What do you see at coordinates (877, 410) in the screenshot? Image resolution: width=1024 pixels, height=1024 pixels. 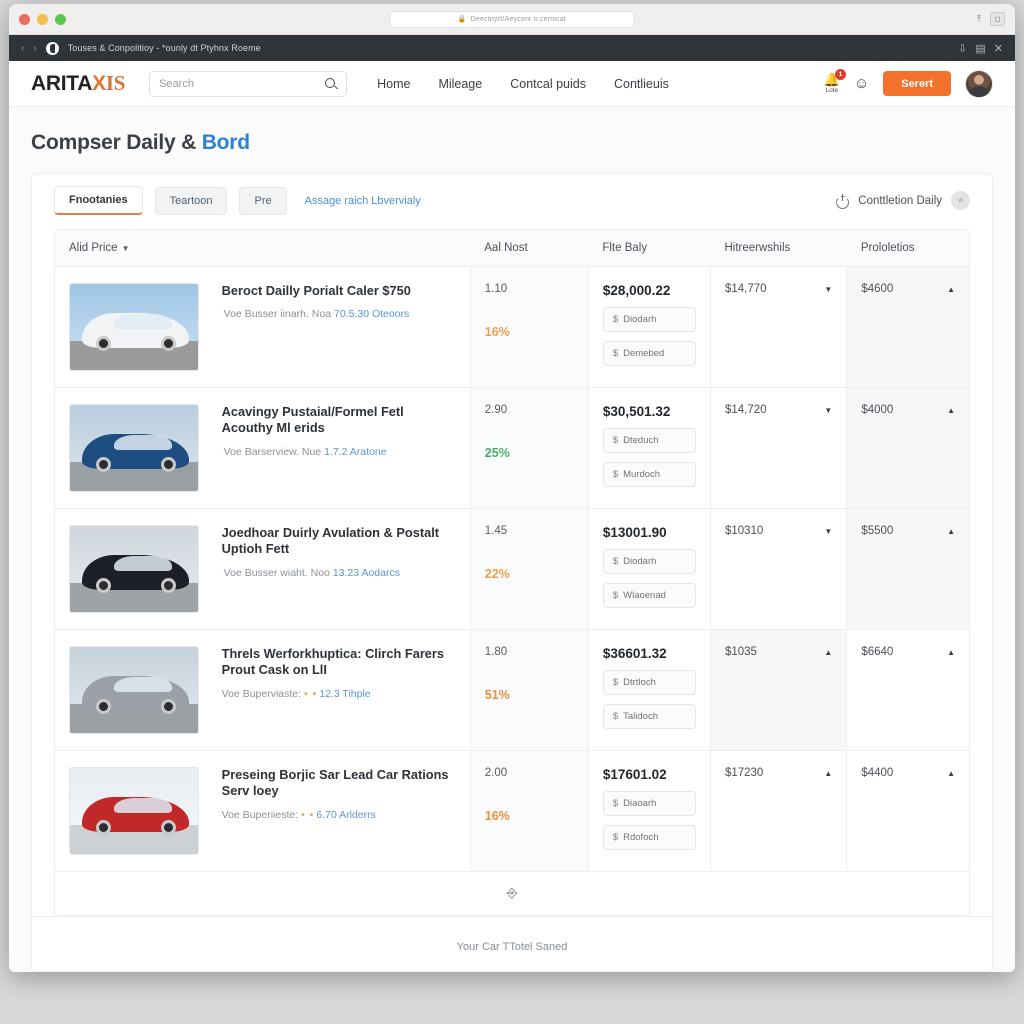 I see `prob-value: $4000` at bounding box center [877, 410].